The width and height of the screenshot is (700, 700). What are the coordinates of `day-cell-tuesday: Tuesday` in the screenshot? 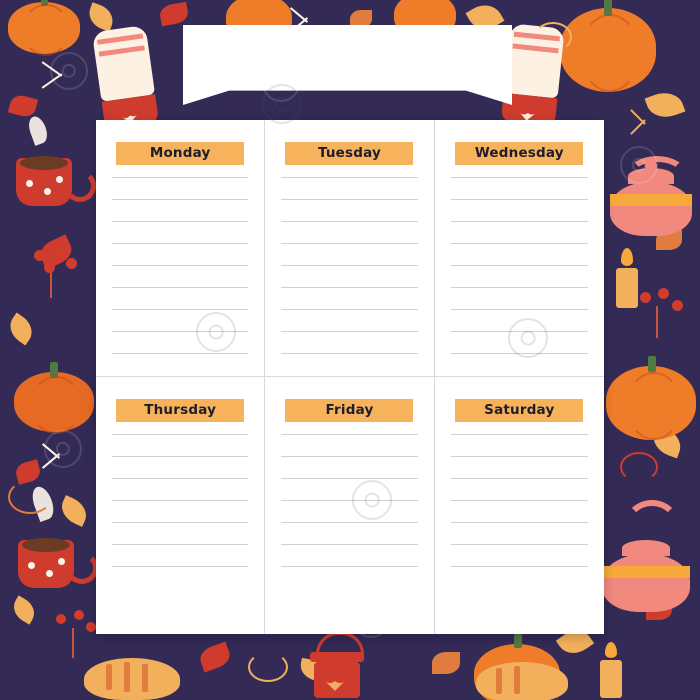 It's located at (350, 248).